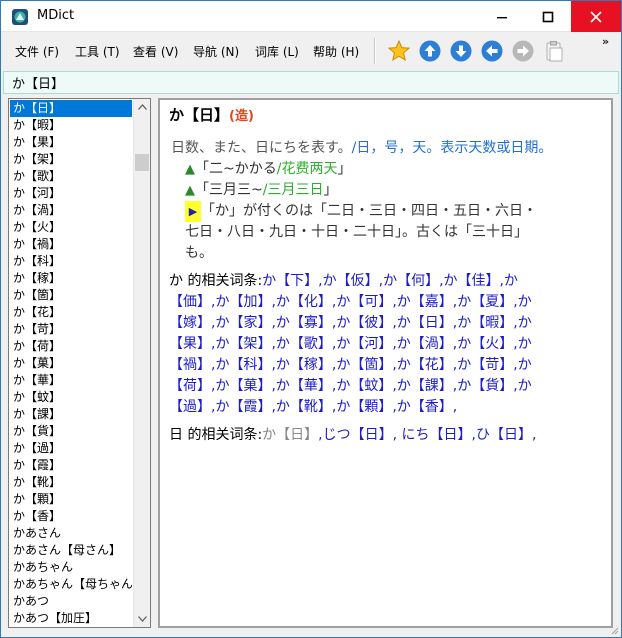  Describe the element at coordinates (71, 125) in the screenshot. I see `word-list-item: か【暇】` at that location.